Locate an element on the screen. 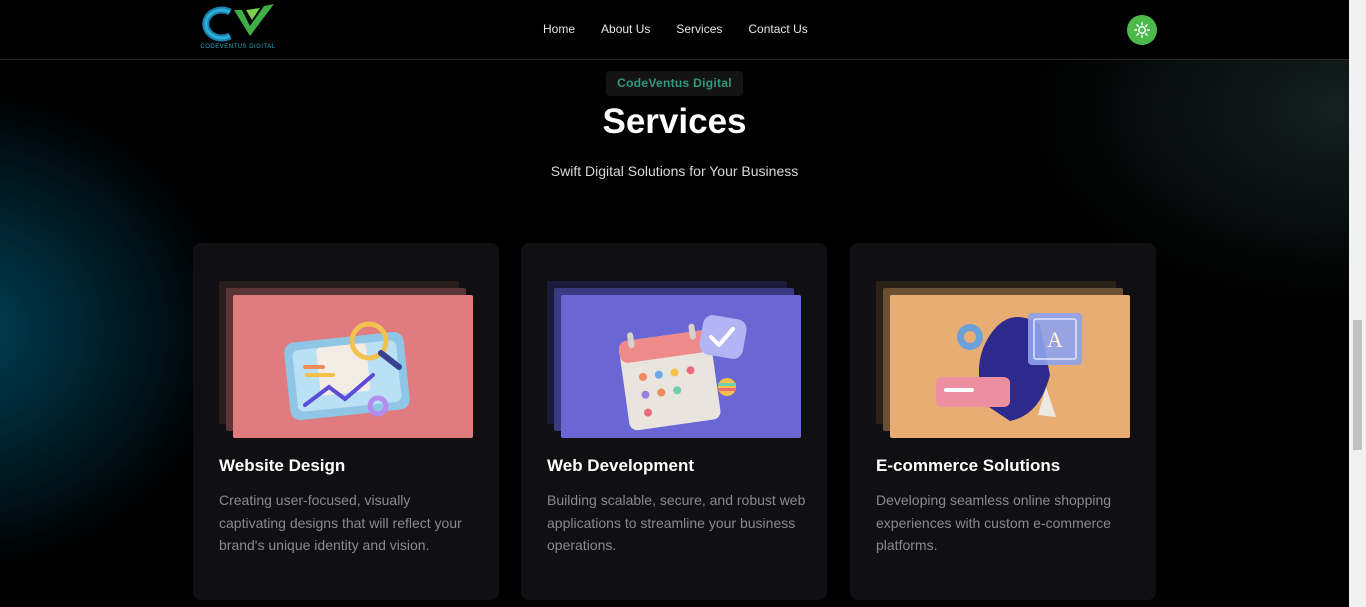  nav-home: Home is located at coordinates (559, 29).